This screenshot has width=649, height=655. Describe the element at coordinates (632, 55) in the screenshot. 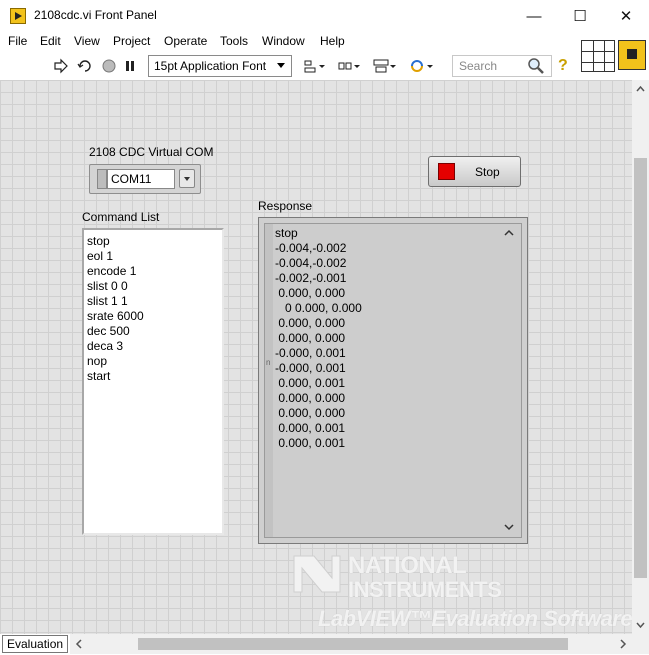

I see `vi-icon` at that location.